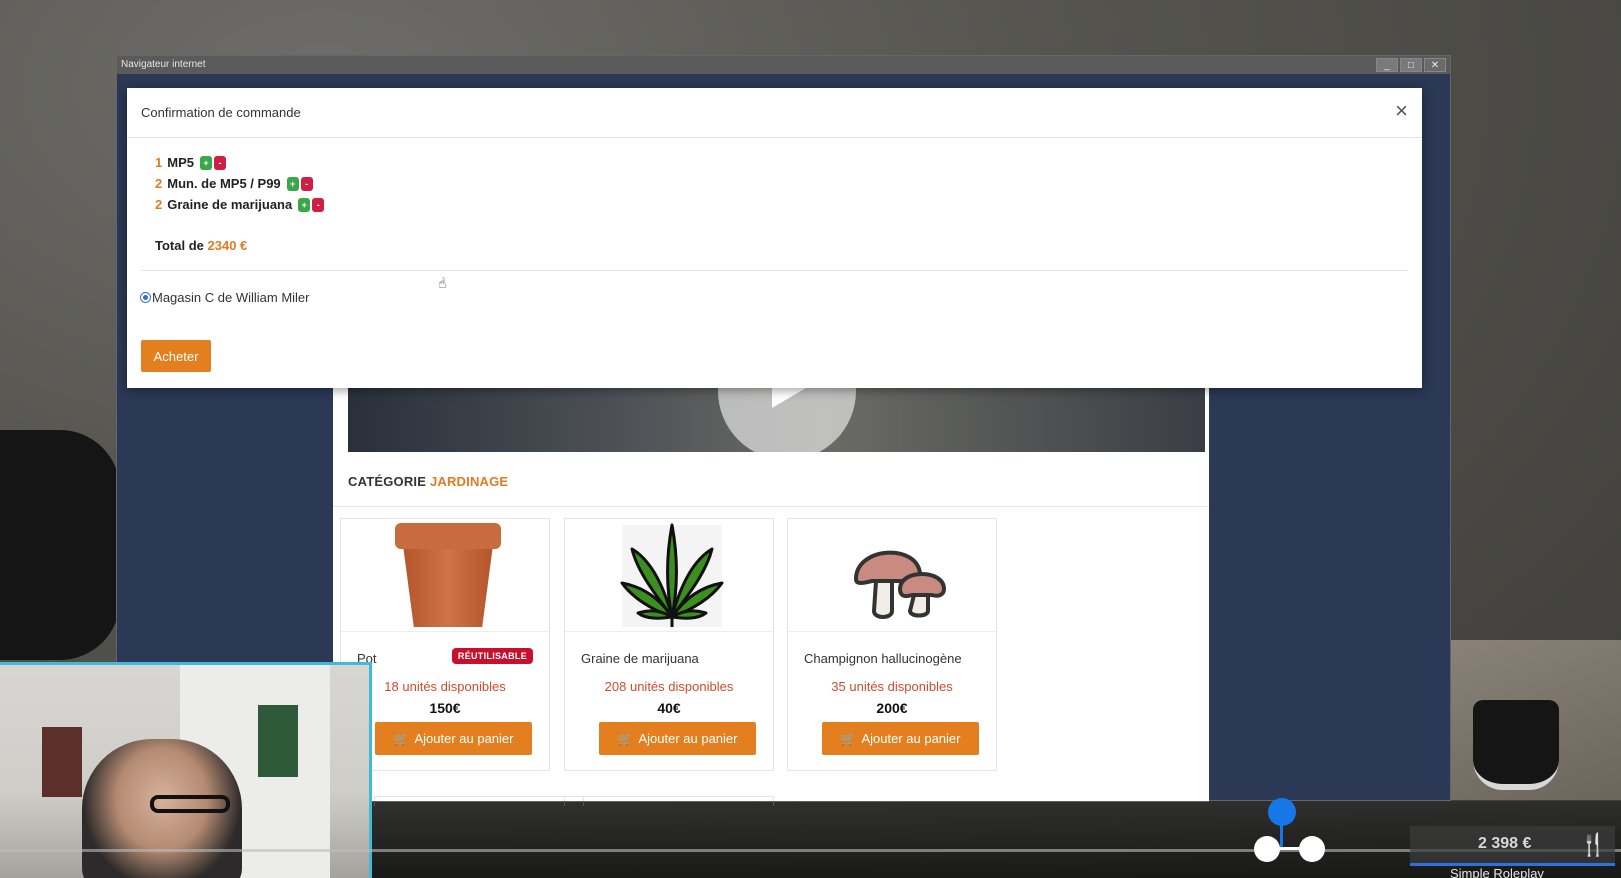 The image size is (1621, 878). What do you see at coordinates (221, 112) in the screenshot?
I see `modal-title: Confirmation de commande` at bounding box center [221, 112].